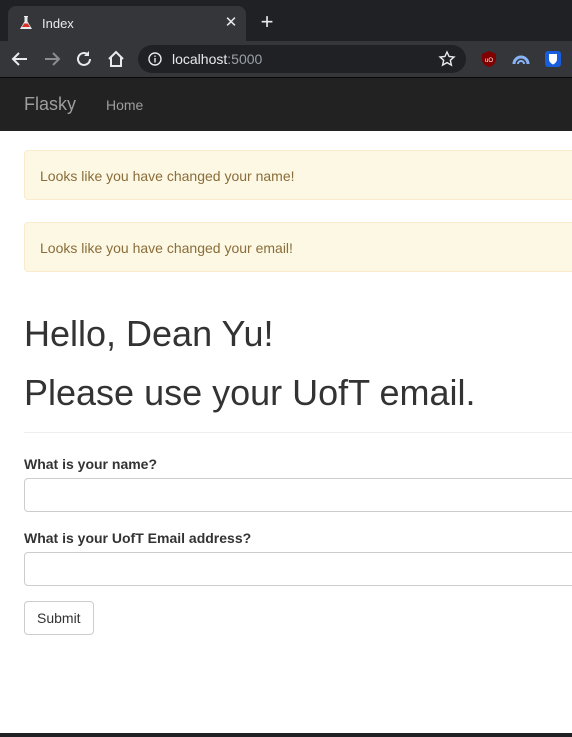 Image resolution: width=572 pixels, height=737 pixels. I want to click on plus-icon: +, so click(267, 22).